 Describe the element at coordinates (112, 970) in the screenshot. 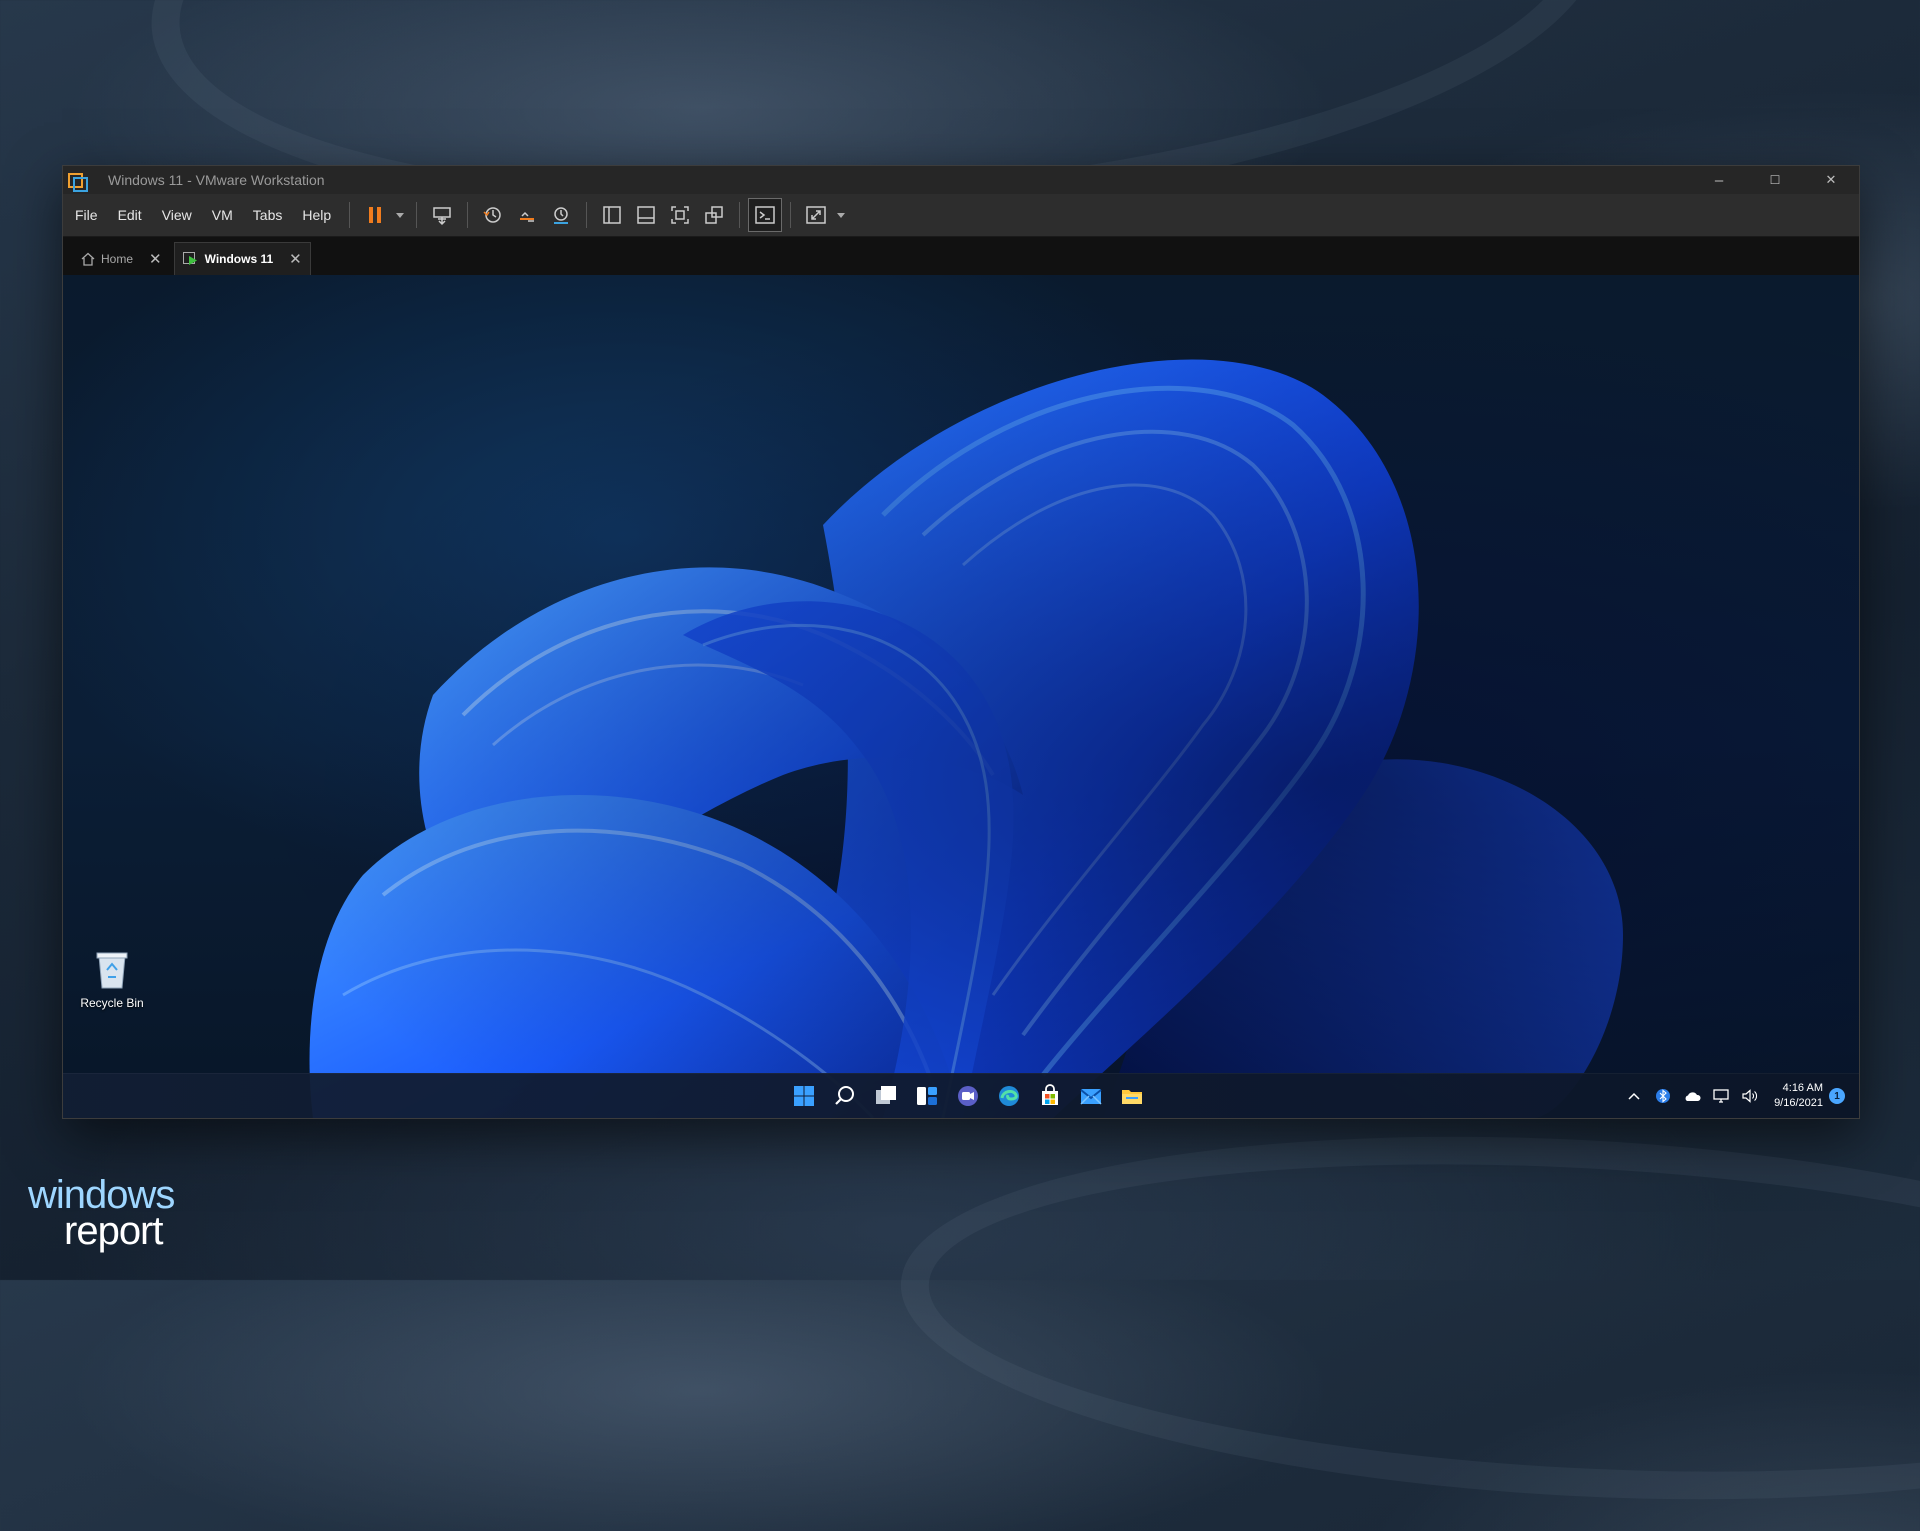

I see `recycle-bin-icon` at that location.